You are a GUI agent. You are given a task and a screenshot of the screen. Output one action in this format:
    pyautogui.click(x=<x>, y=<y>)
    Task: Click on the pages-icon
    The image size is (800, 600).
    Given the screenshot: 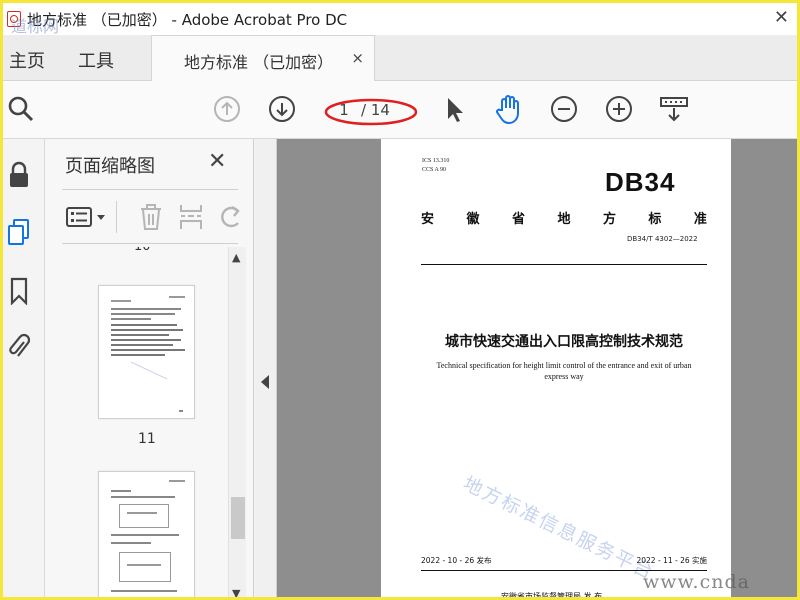 What is the action you would take?
    pyautogui.click(x=18, y=232)
    